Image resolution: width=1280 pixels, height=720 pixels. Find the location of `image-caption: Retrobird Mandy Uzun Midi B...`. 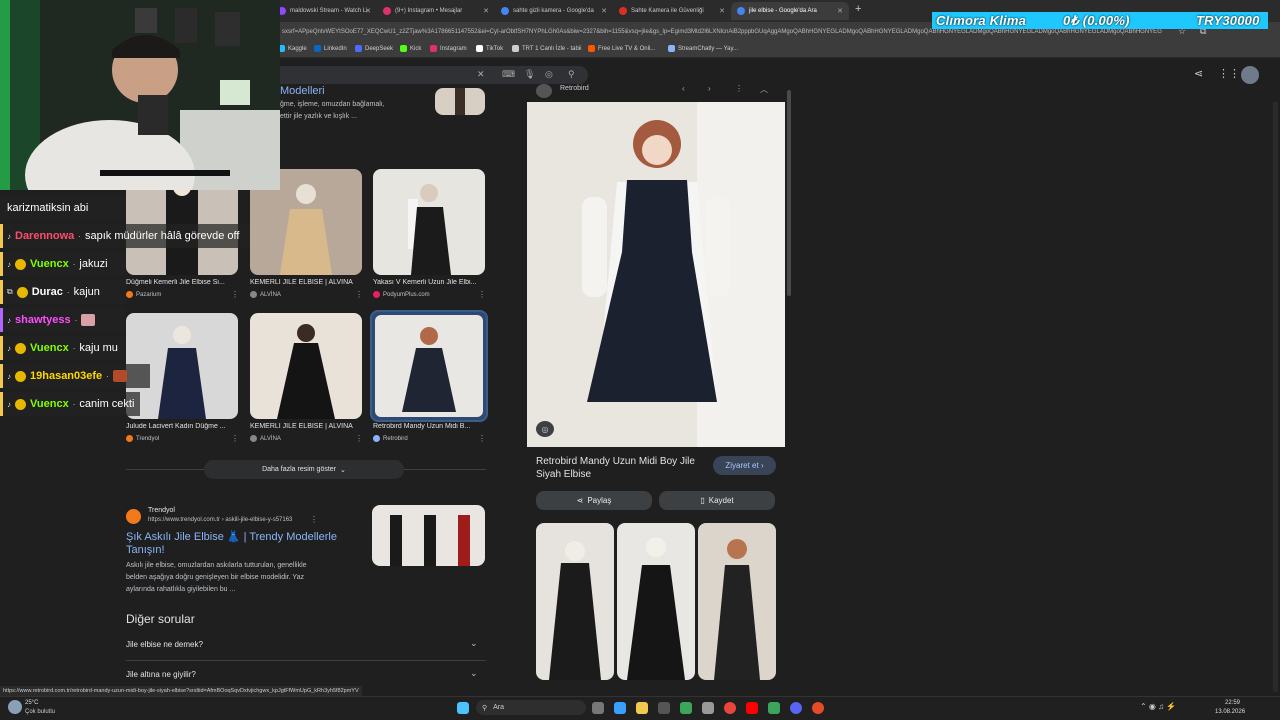

image-caption: Retrobird Mandy Uzun Midi B... is located at coordinates (428, 426).